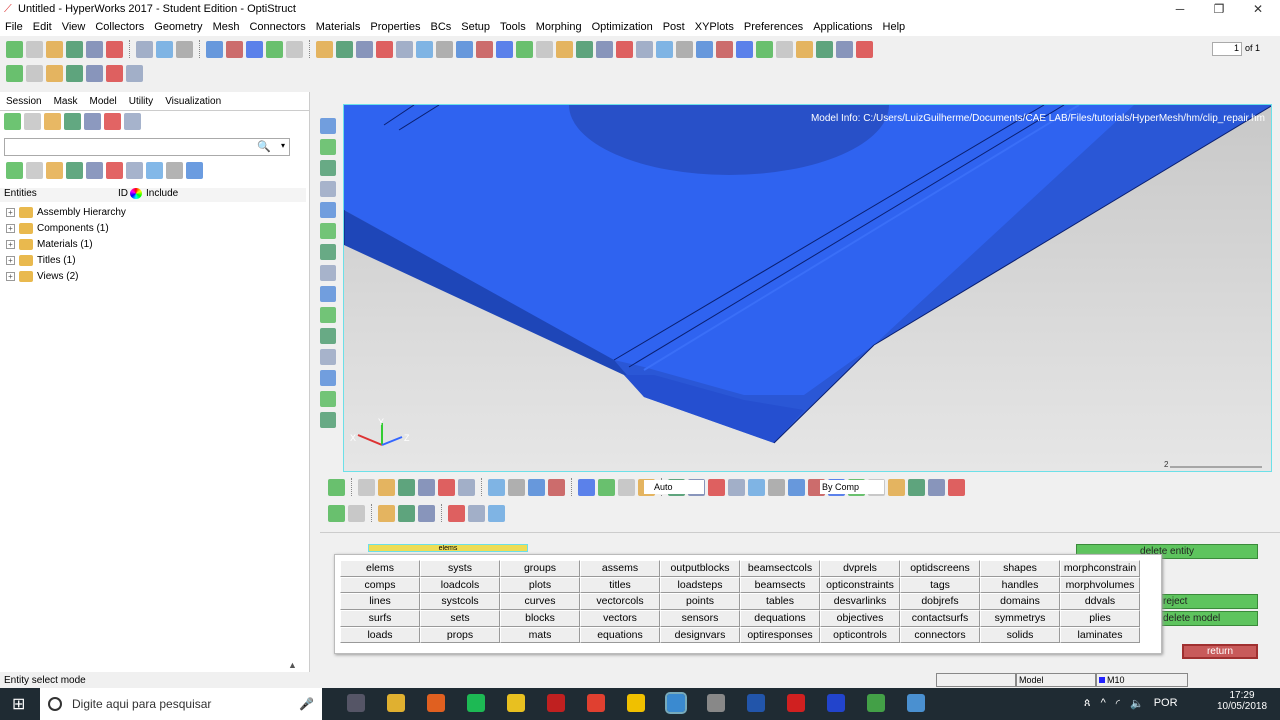  Describe the element at coordinates (780, 602) in the screenshot. I see `entity-type-tables: tables` at that location.